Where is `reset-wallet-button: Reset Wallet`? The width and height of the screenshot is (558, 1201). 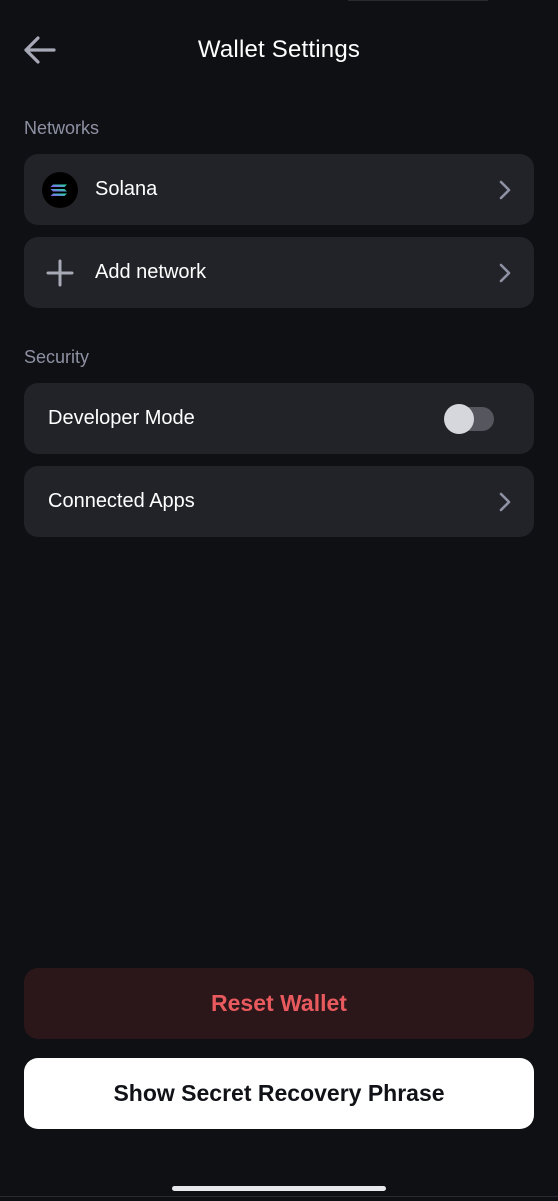
reset-wallet-button: Reset Wallet is located at coordinates (279, 1003).